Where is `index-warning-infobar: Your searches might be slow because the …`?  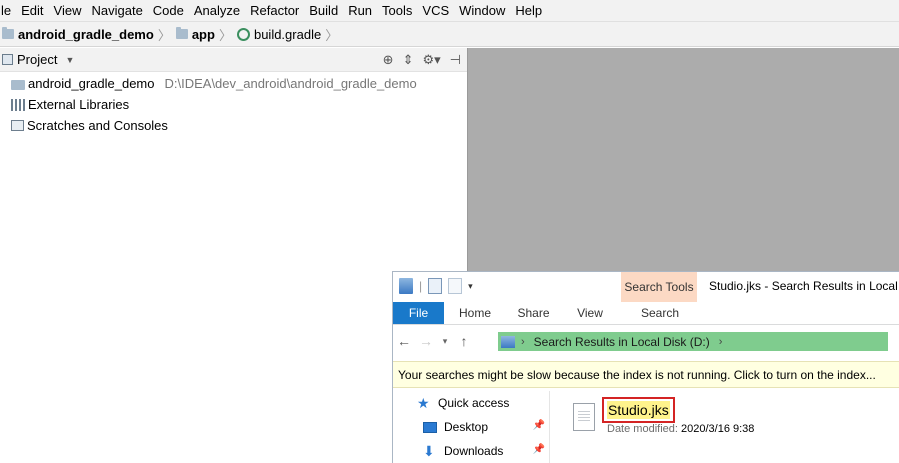
index-warning-infobar: Your searches might be slow because the … is located at coordinates (646, 374).